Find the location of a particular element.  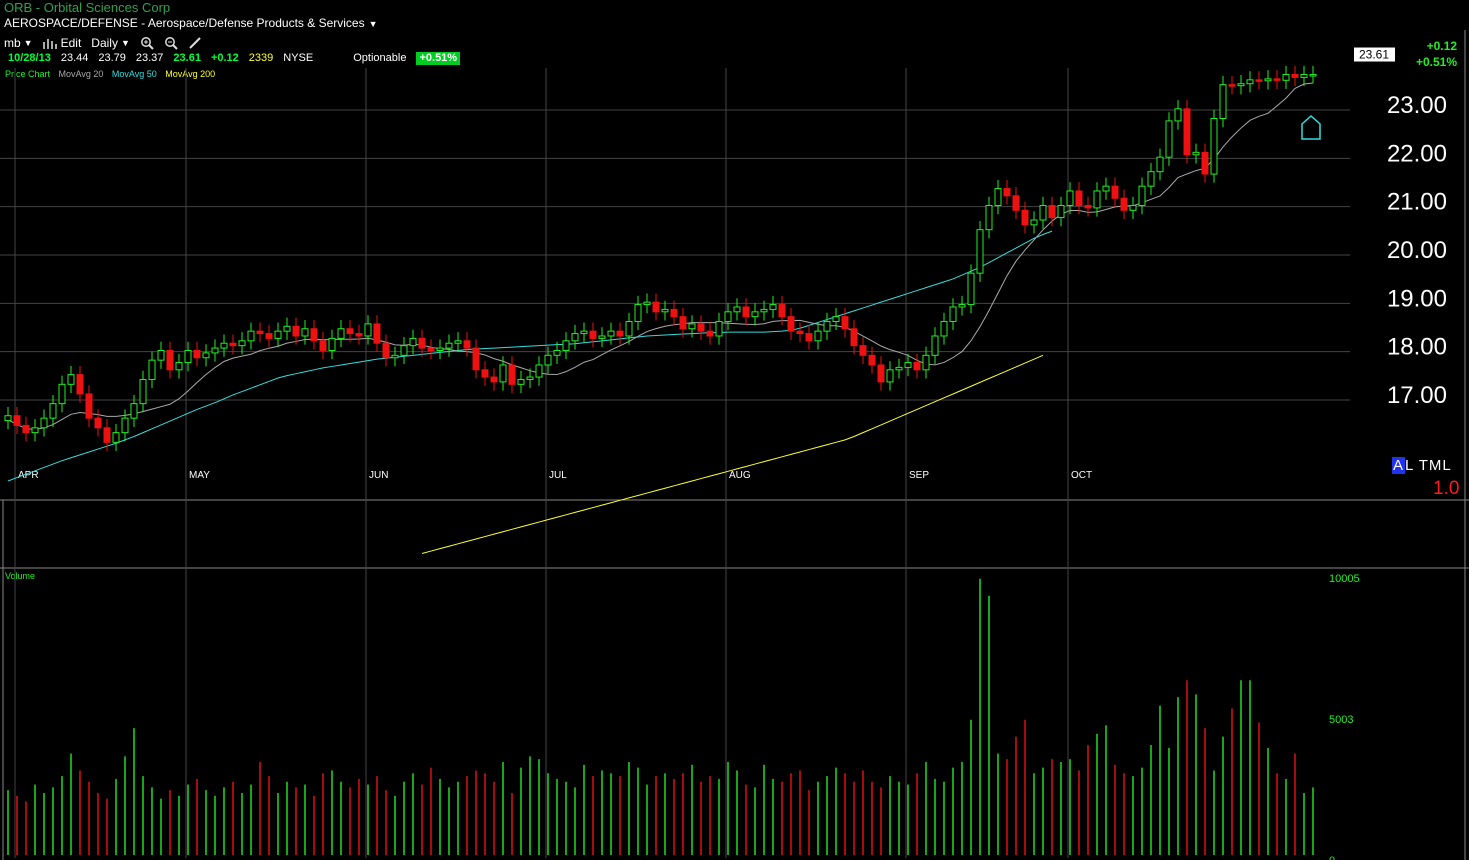

x-axis-label: APR is located at coordinates (28, 475).